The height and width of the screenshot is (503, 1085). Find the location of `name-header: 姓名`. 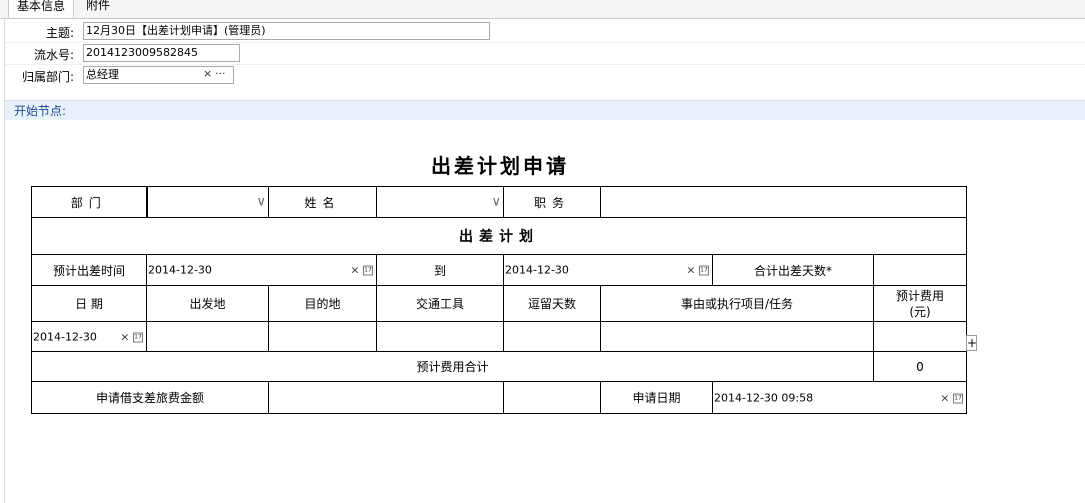

name-header: 姓名 is located at coordinates (322, 202).